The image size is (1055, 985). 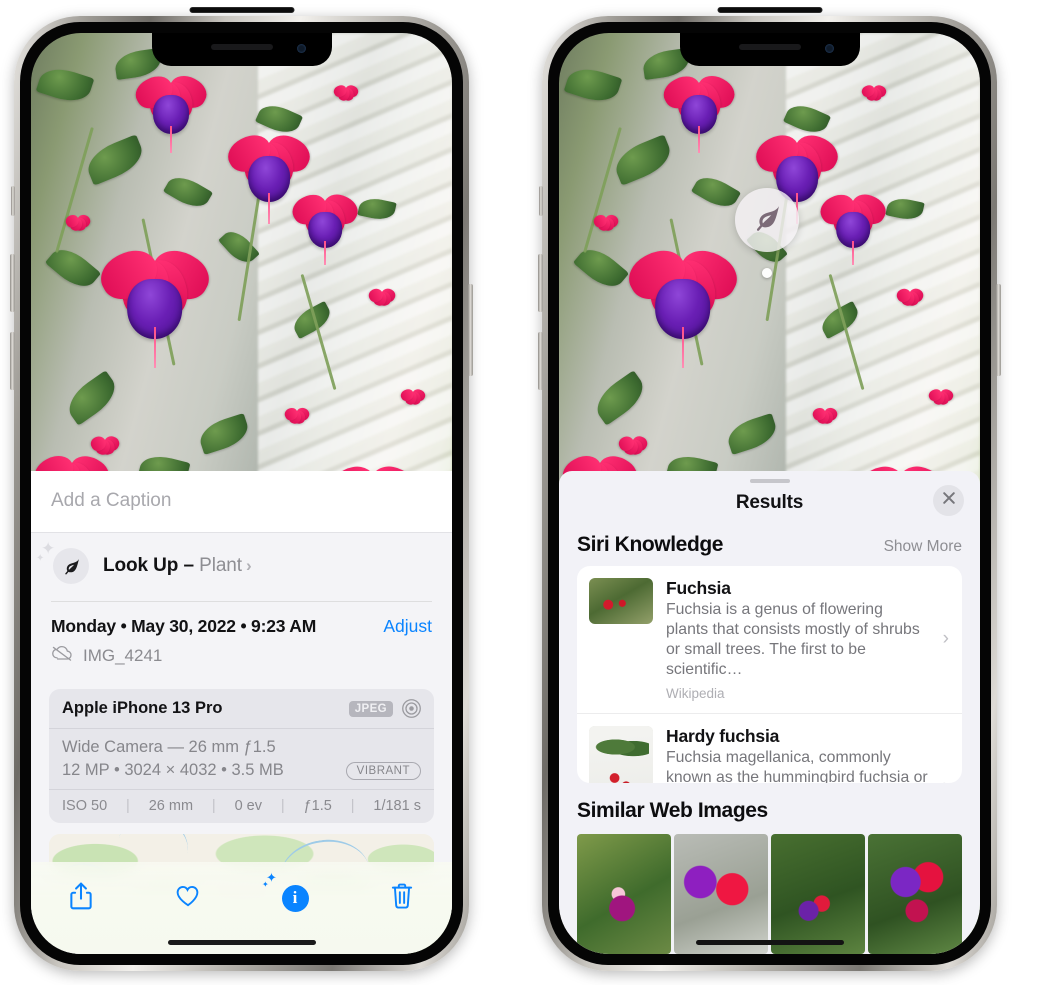 What do you see at coordinates (695, 693) in the screenshot?
I see `result-source: Wikipedia` at bounding box center [695, 693].